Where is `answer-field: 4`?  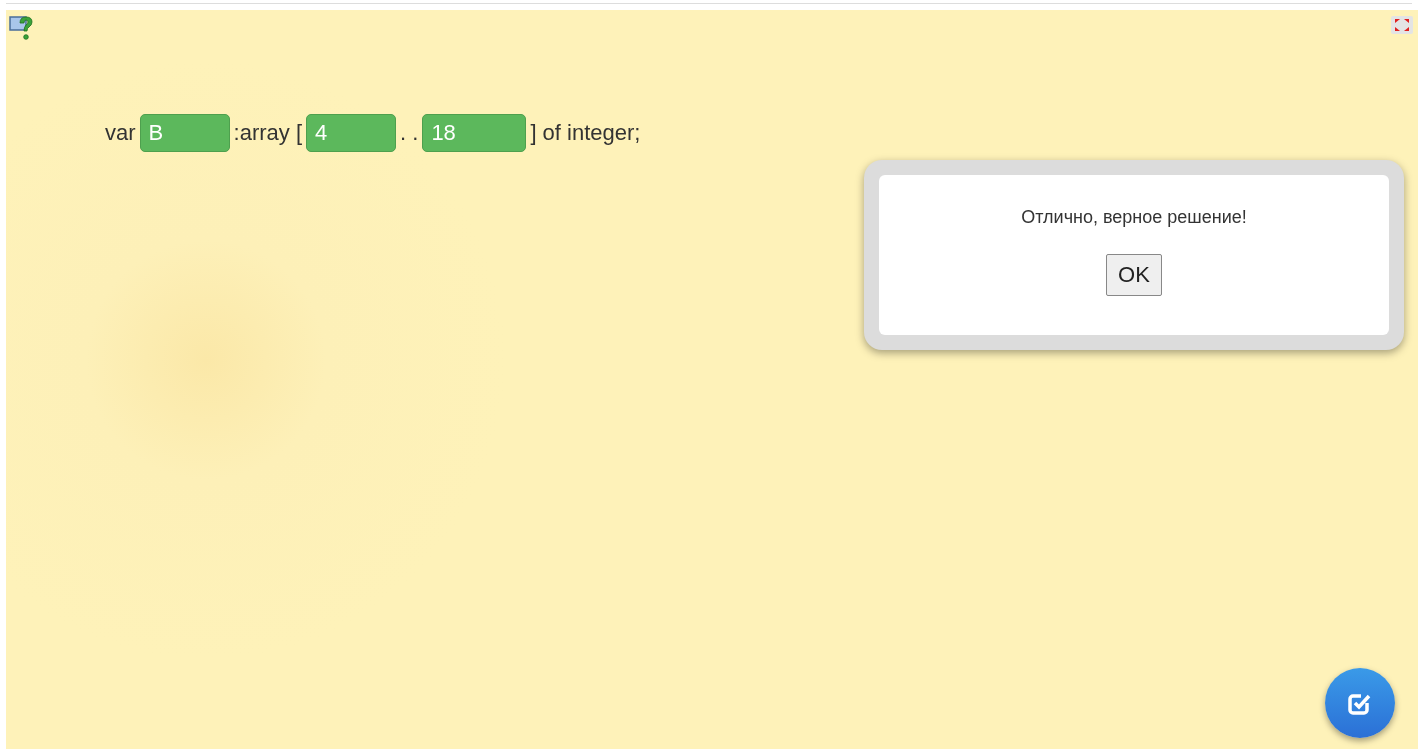 answer-field: 4 is located at coordinates (351, 133).